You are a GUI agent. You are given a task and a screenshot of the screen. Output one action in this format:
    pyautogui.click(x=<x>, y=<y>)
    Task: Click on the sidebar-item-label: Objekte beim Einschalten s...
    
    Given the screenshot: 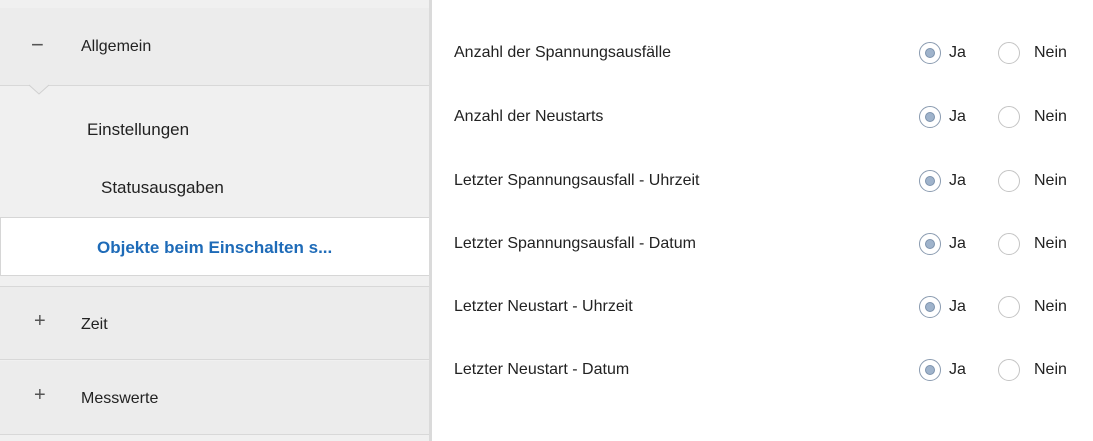 What is the action you would take?
    pyautogui.click(x=215, y=247)
    